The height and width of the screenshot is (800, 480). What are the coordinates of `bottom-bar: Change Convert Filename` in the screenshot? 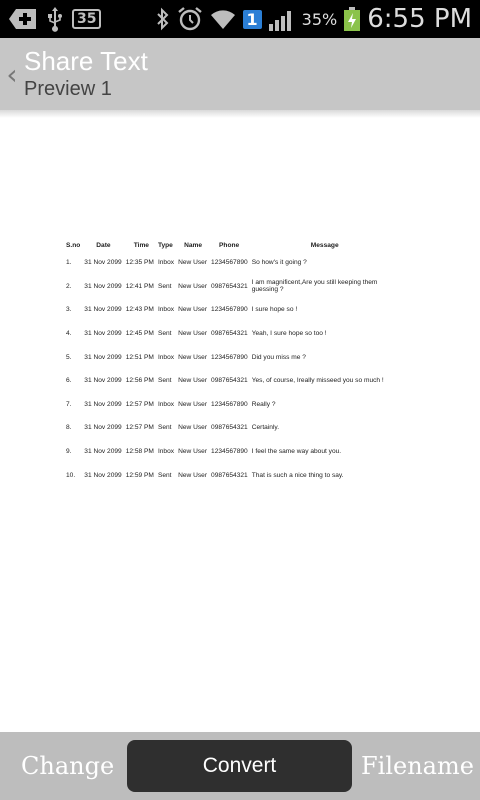 It's located at (240, 766).